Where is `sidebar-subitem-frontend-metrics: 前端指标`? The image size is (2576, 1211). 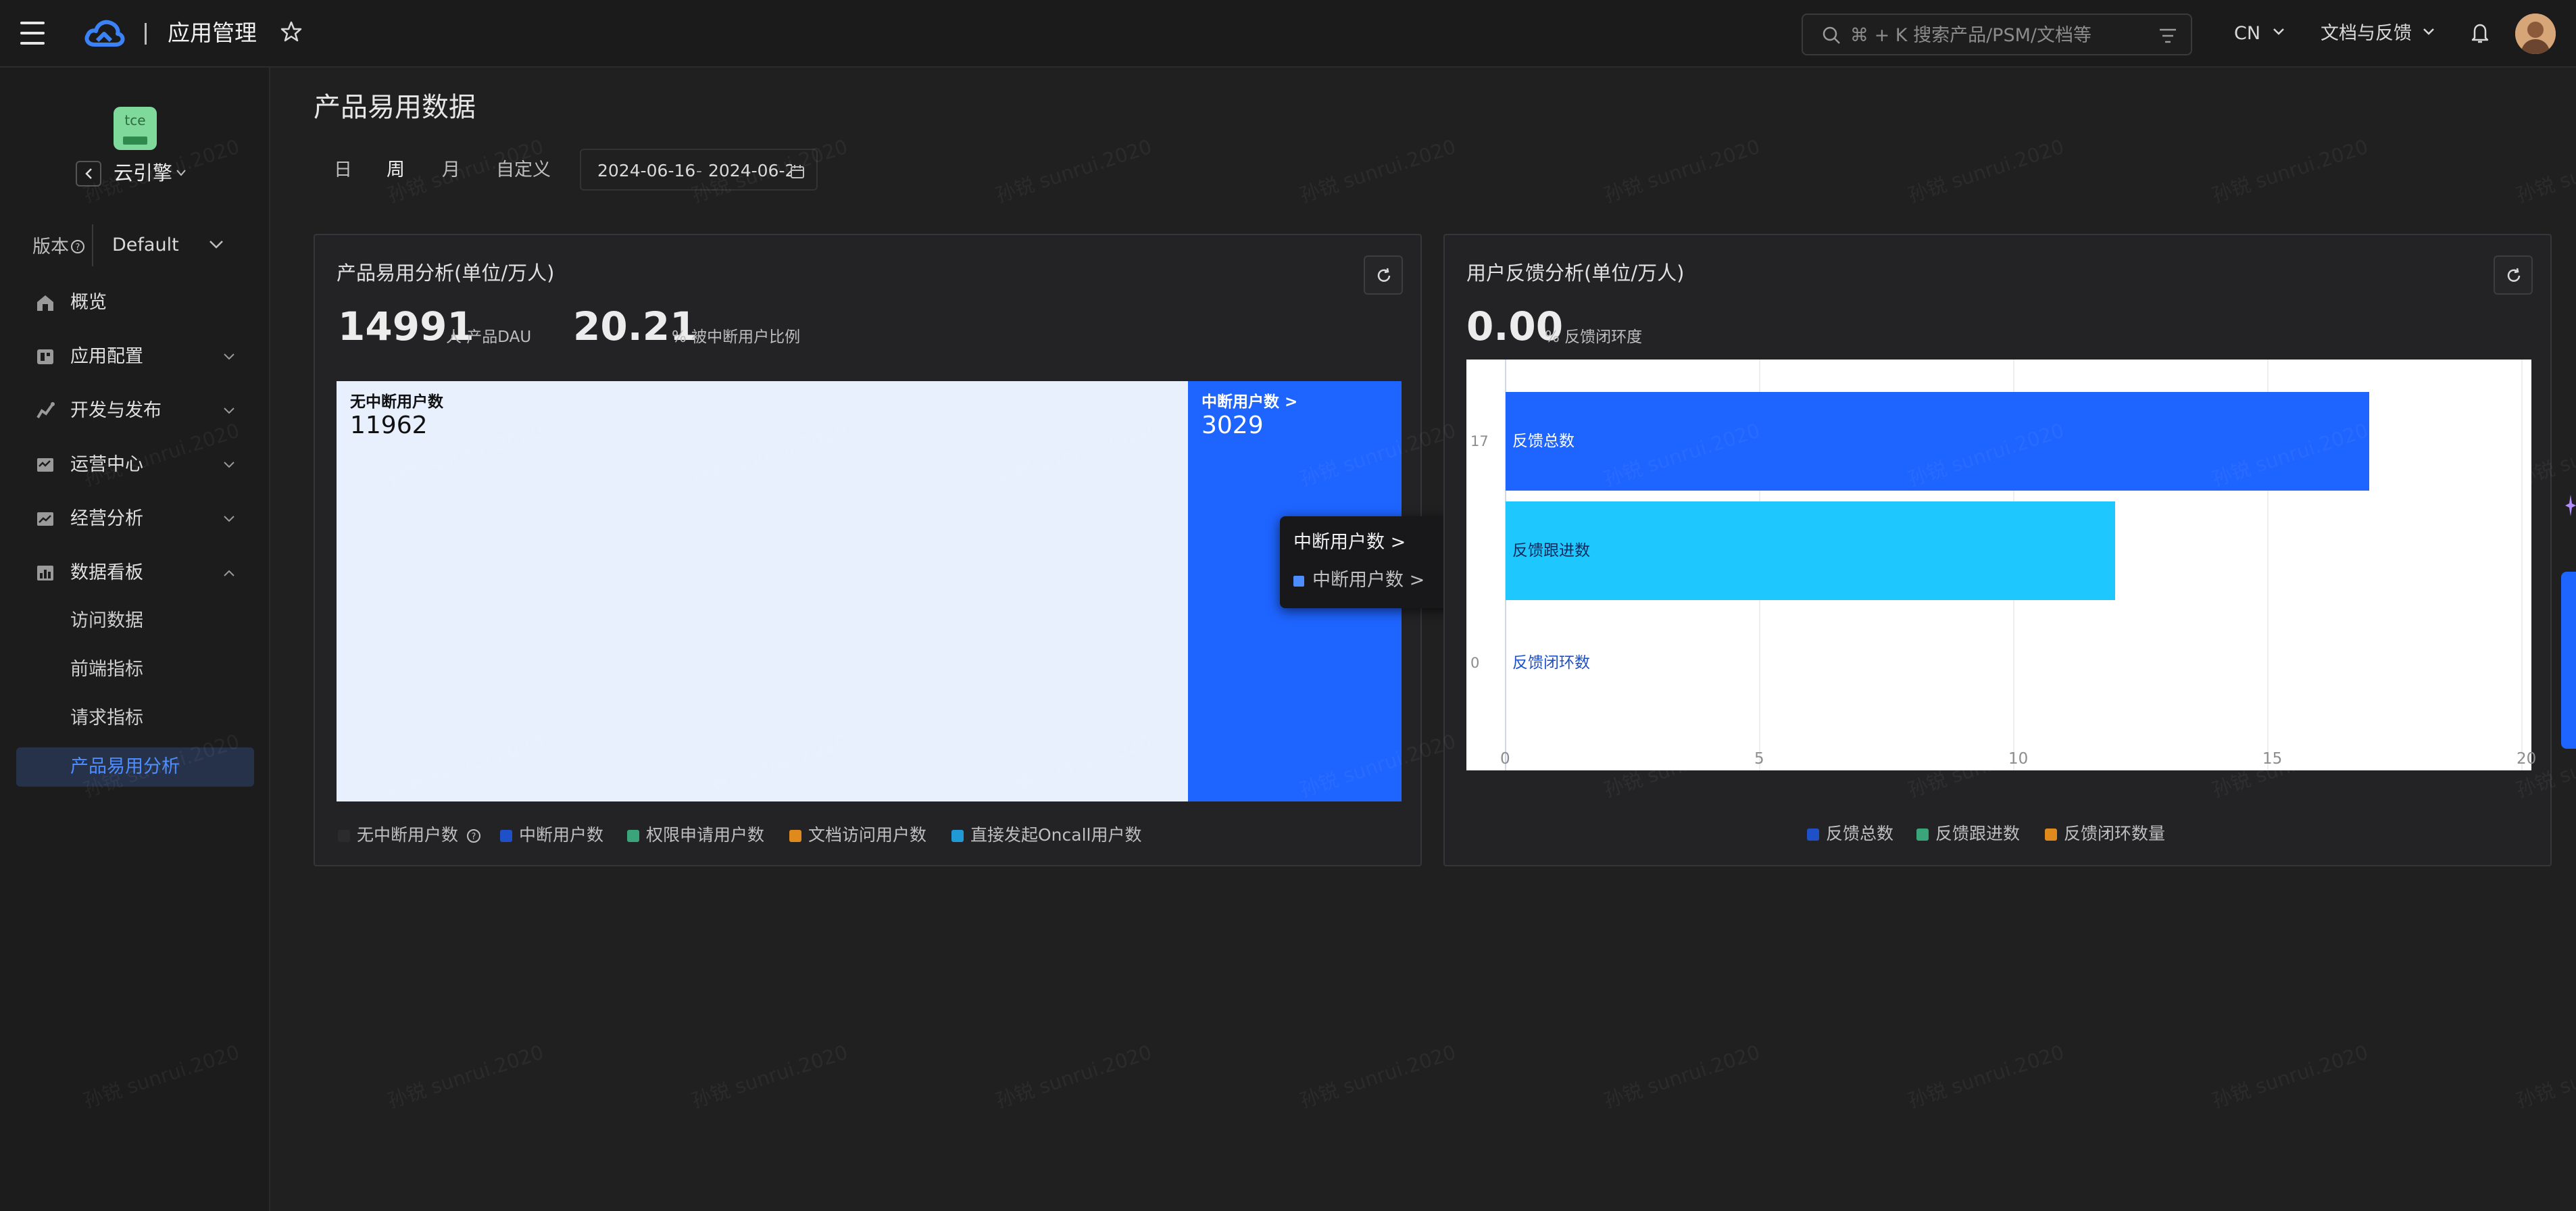
sidebar-subitem-frontend-metrics: 前端指标 is located at coordinates (135, 669).